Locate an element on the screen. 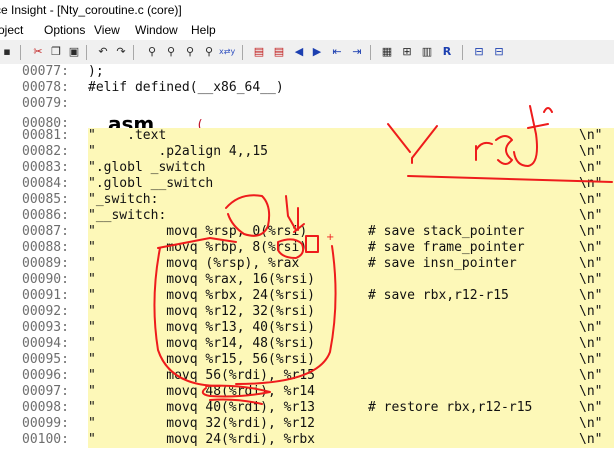 The image size is (614, 468). paste-icon: ▣ is located at coordinates (74, 52).